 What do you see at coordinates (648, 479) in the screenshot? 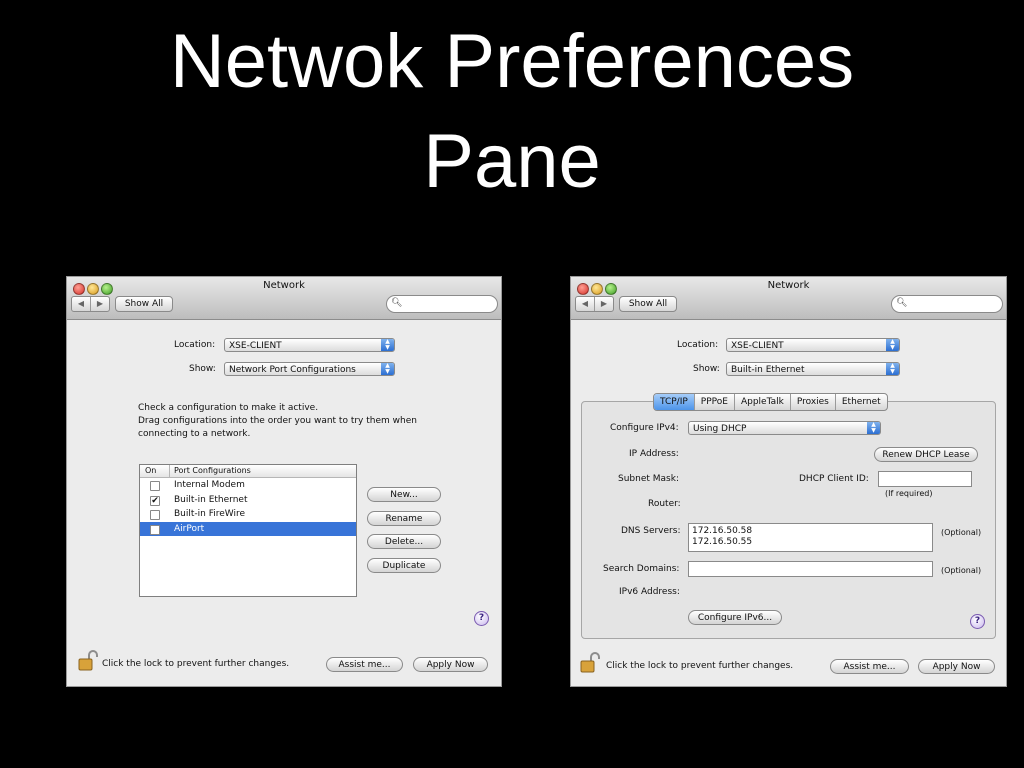
I see `subnet-mask-label: Subnet Mask:` at bounding box center [648, 479].